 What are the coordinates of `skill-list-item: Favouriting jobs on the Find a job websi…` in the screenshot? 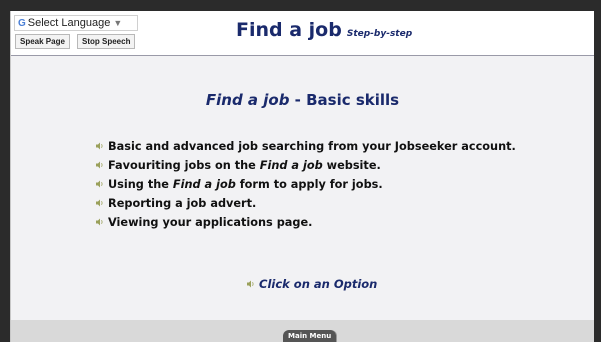 It's located at (306, 165).